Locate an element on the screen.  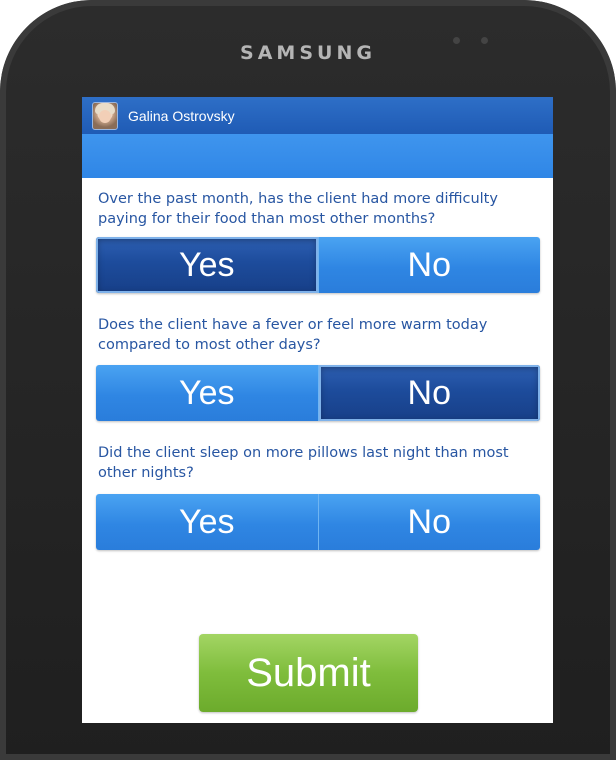
question-1-answer-group: Yes No is located at coordinates (318, 265).